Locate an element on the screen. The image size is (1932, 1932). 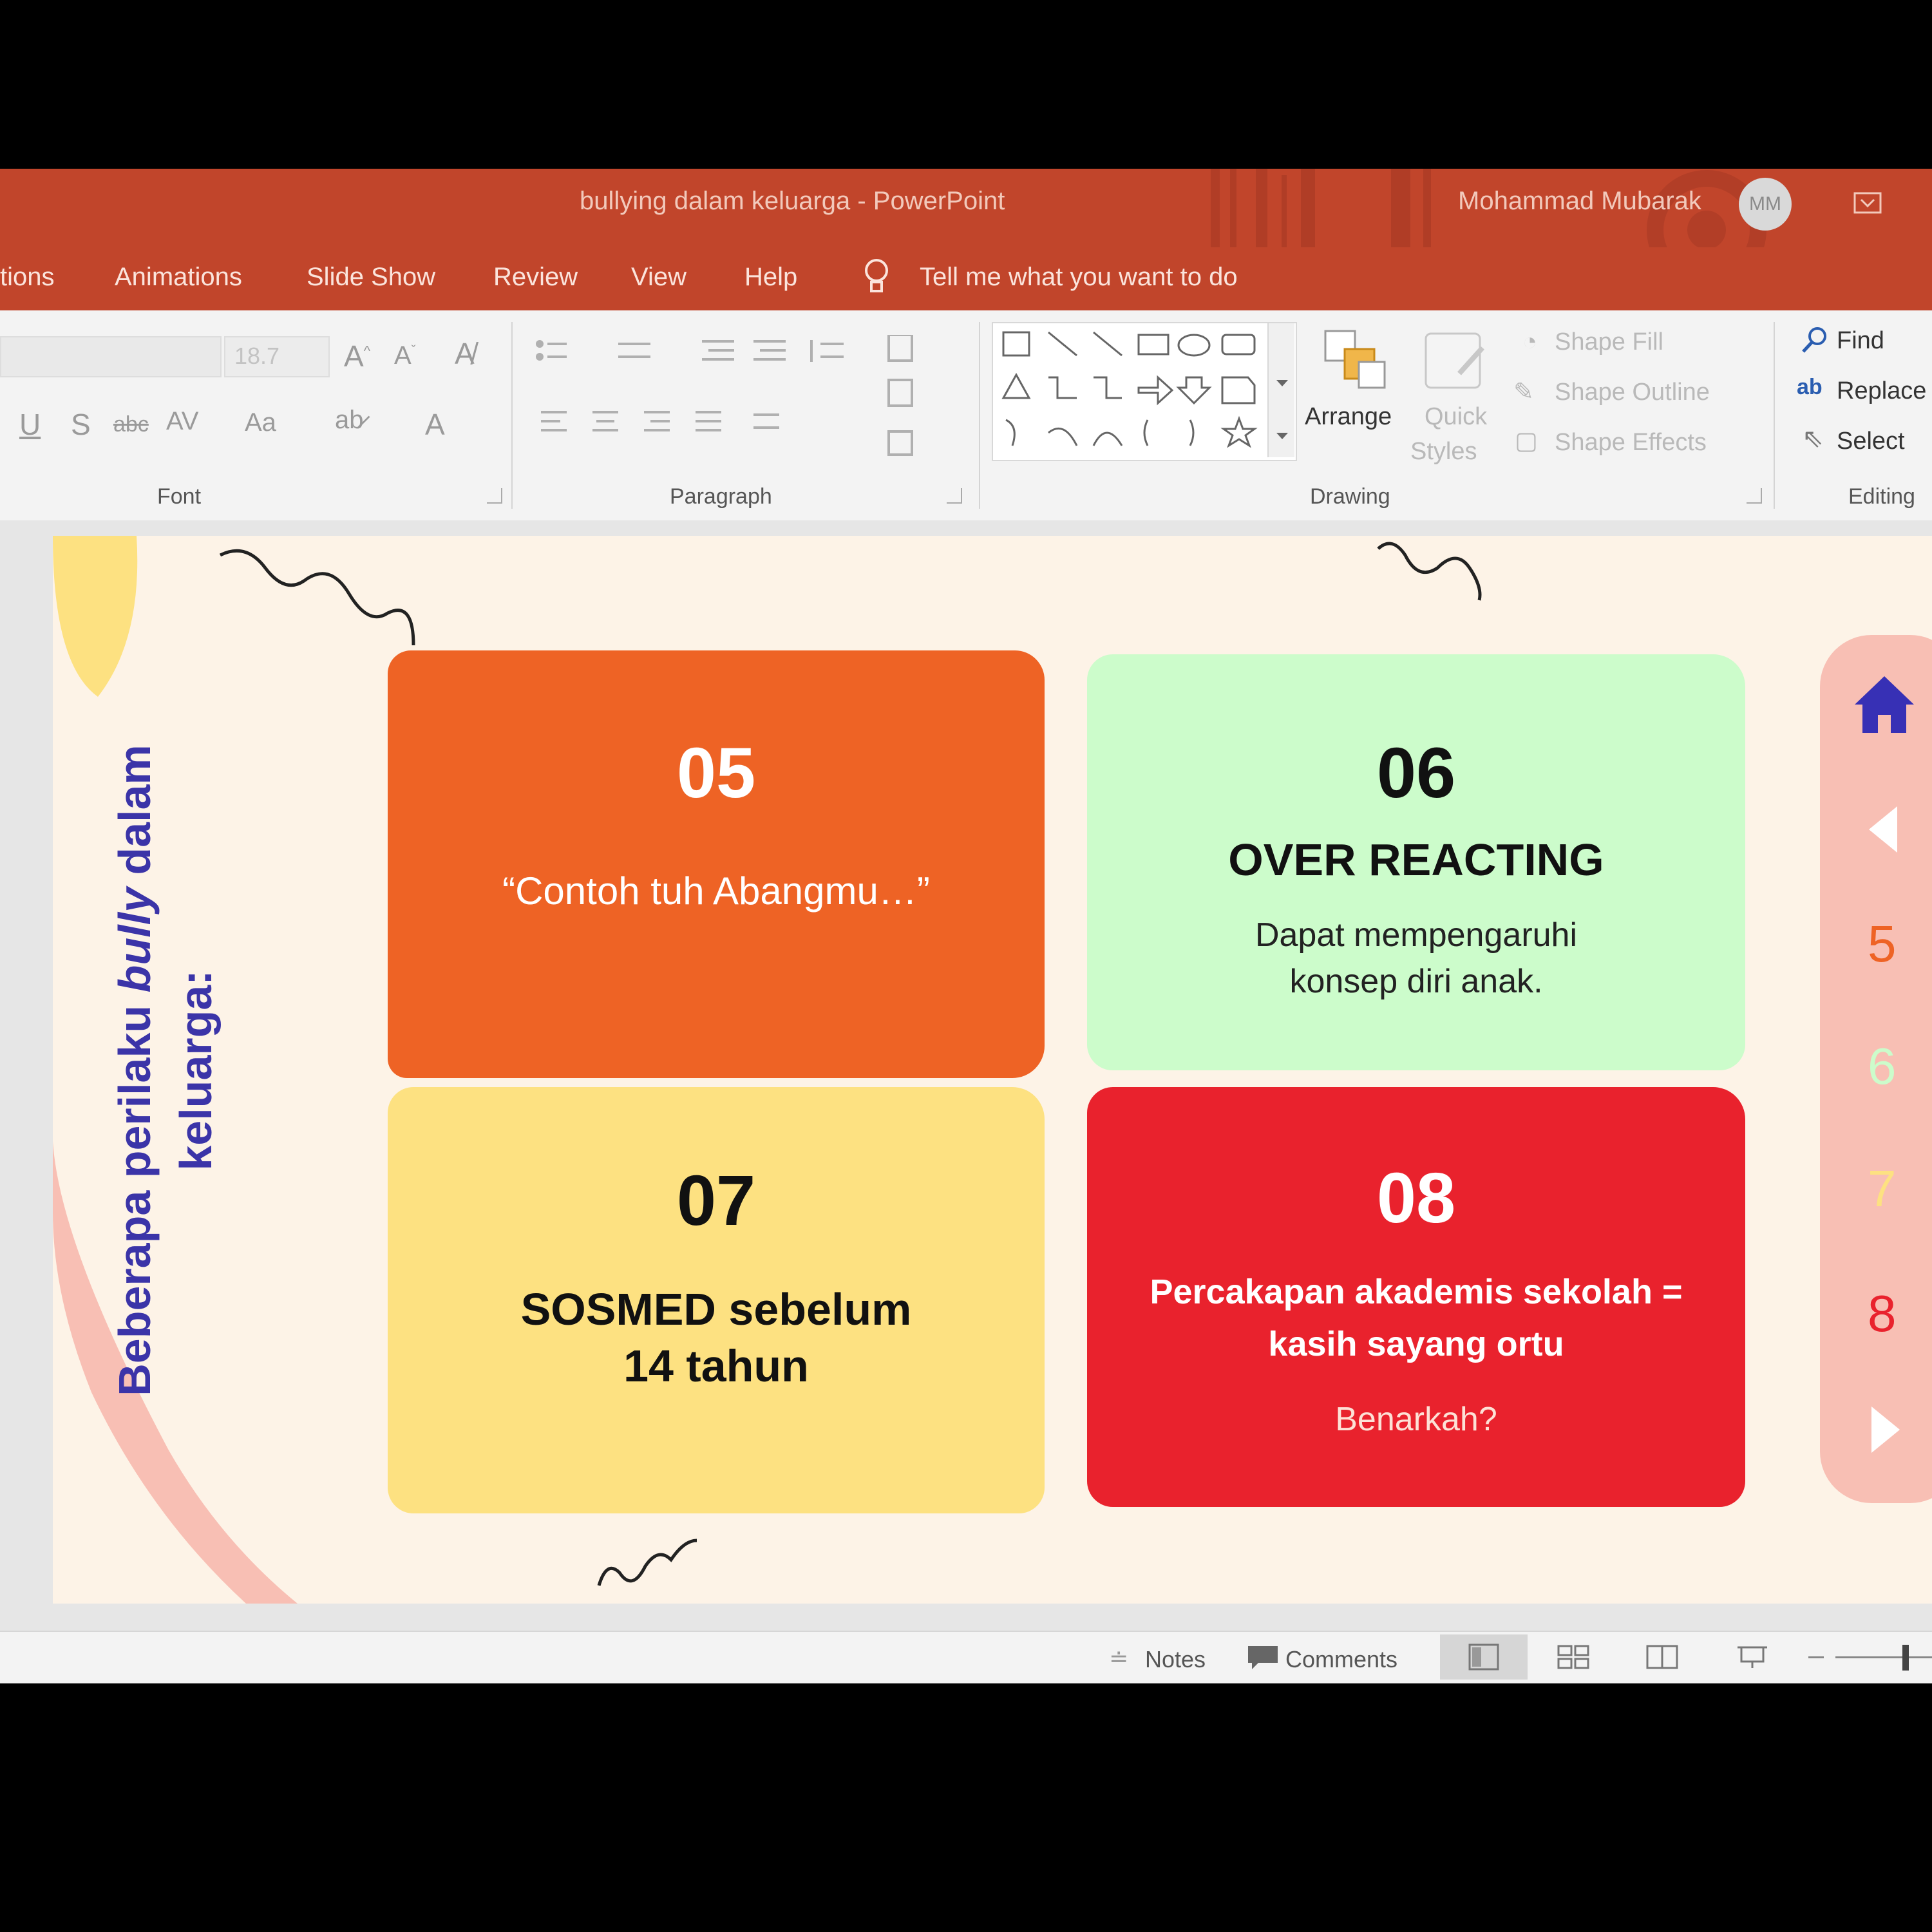
quick-styles-icon is located at coordinates (1454, 361).